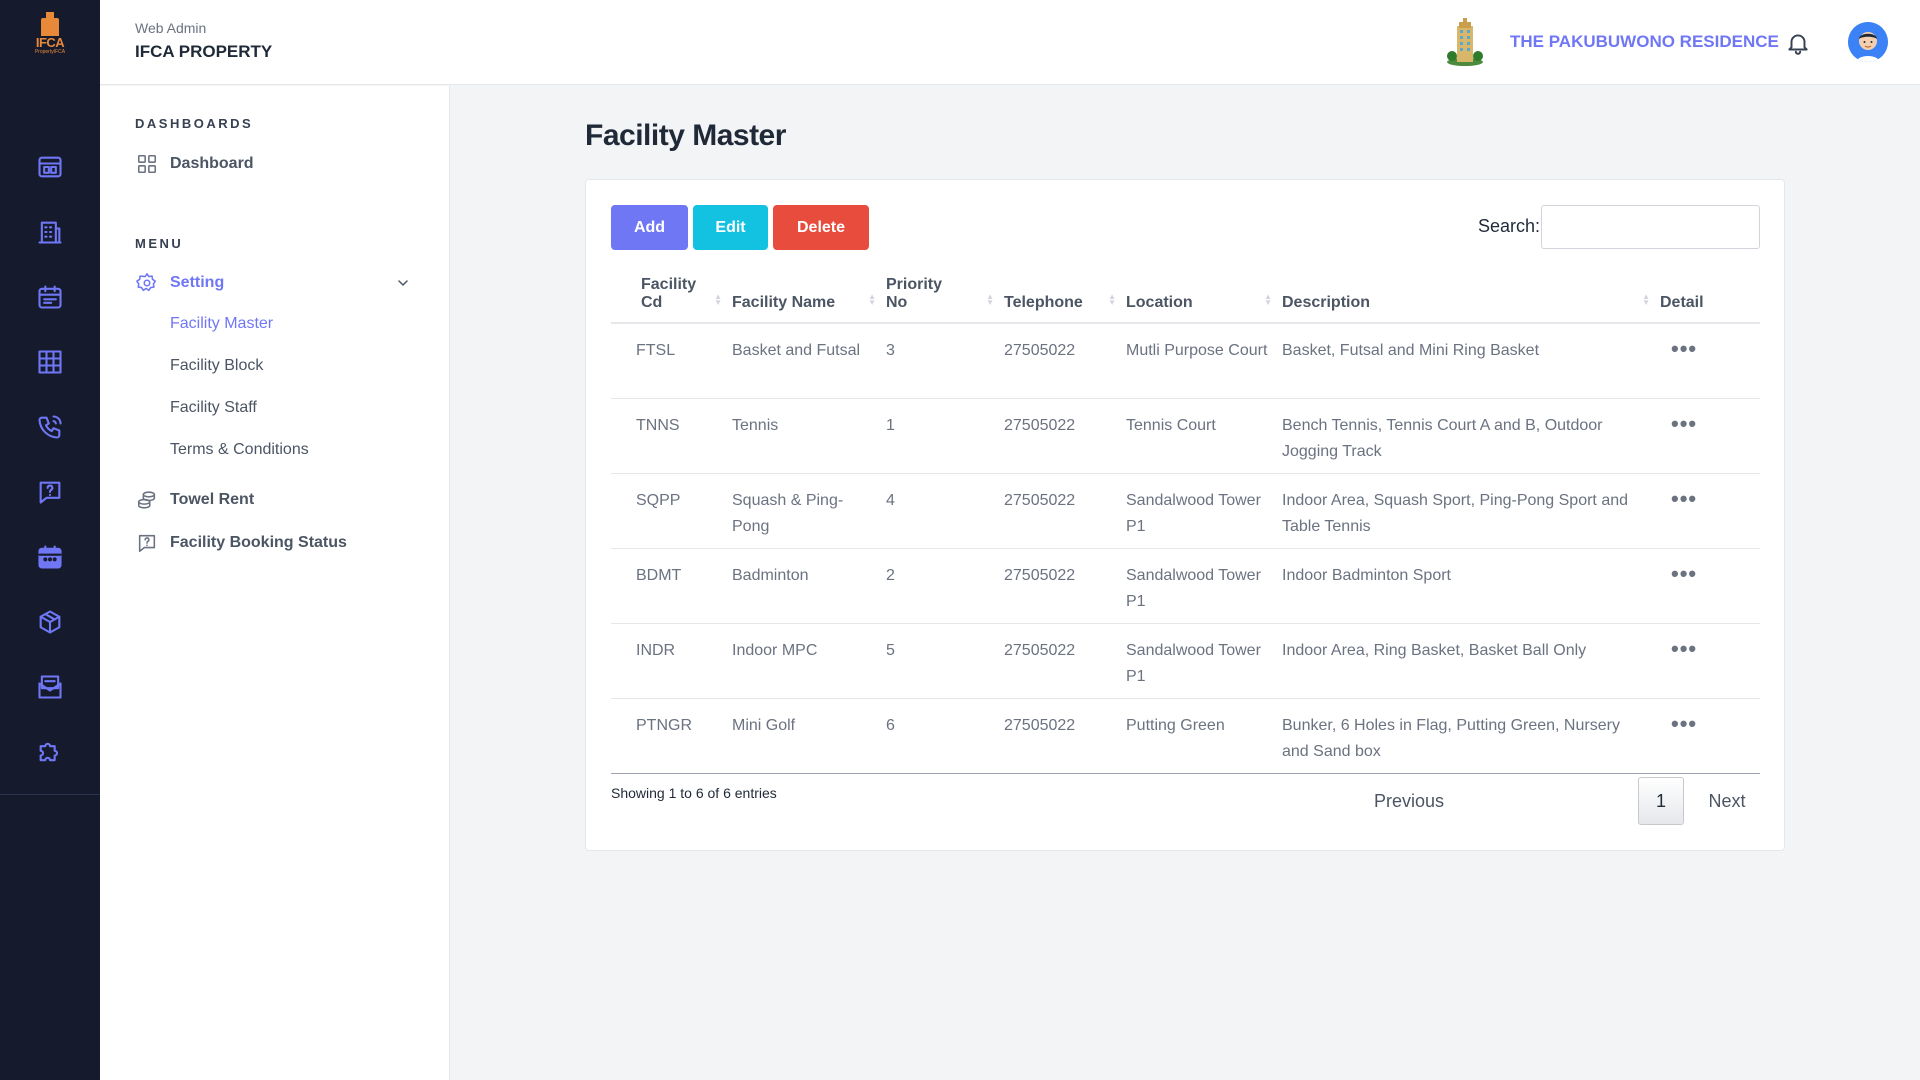 The image size is (1920, 1080). Describe the element at coordinates (50, 426) in the screenshot. I see `rail-phone-icon` at that location.